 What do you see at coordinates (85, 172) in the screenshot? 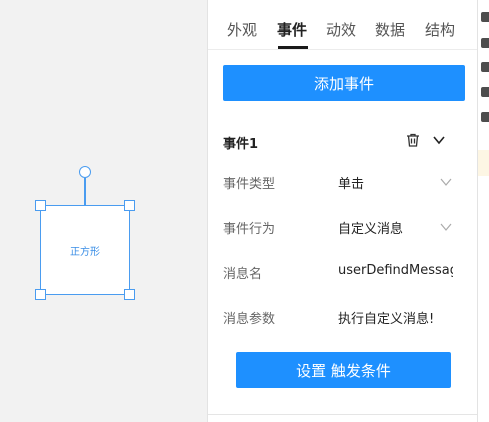
I see `rotate-handle` at bounding box center [85, 172].